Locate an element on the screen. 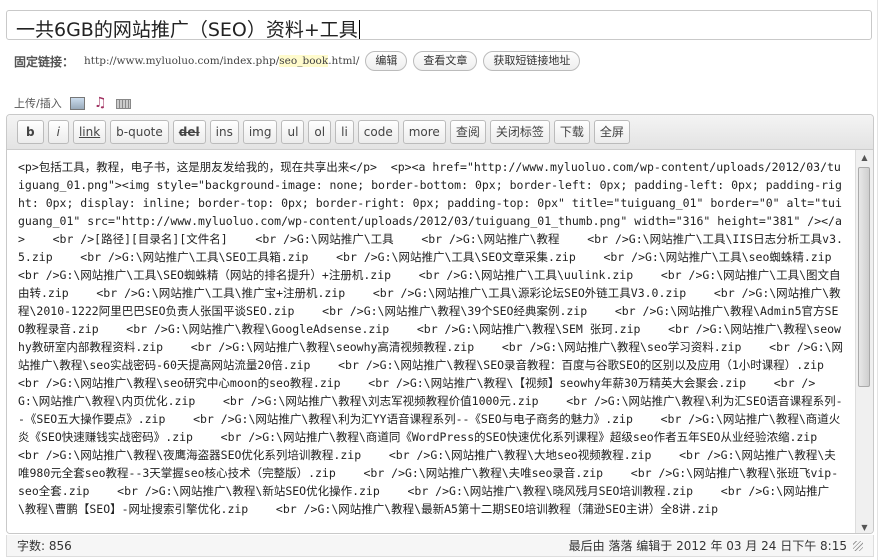 This screenshot has height=560, width=892. ins-button: ins is located at coordinates (224, 132).